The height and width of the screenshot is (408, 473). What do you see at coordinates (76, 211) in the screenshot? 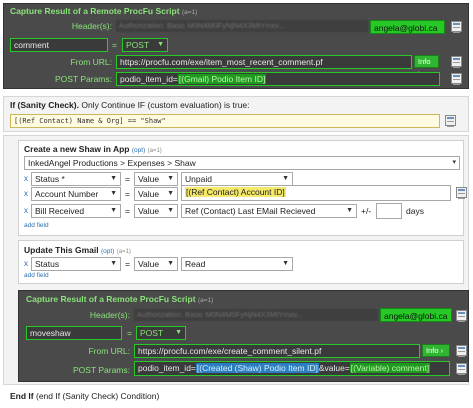
I see `field-select: Bill Received ▼` at bounding box center [76, 211].